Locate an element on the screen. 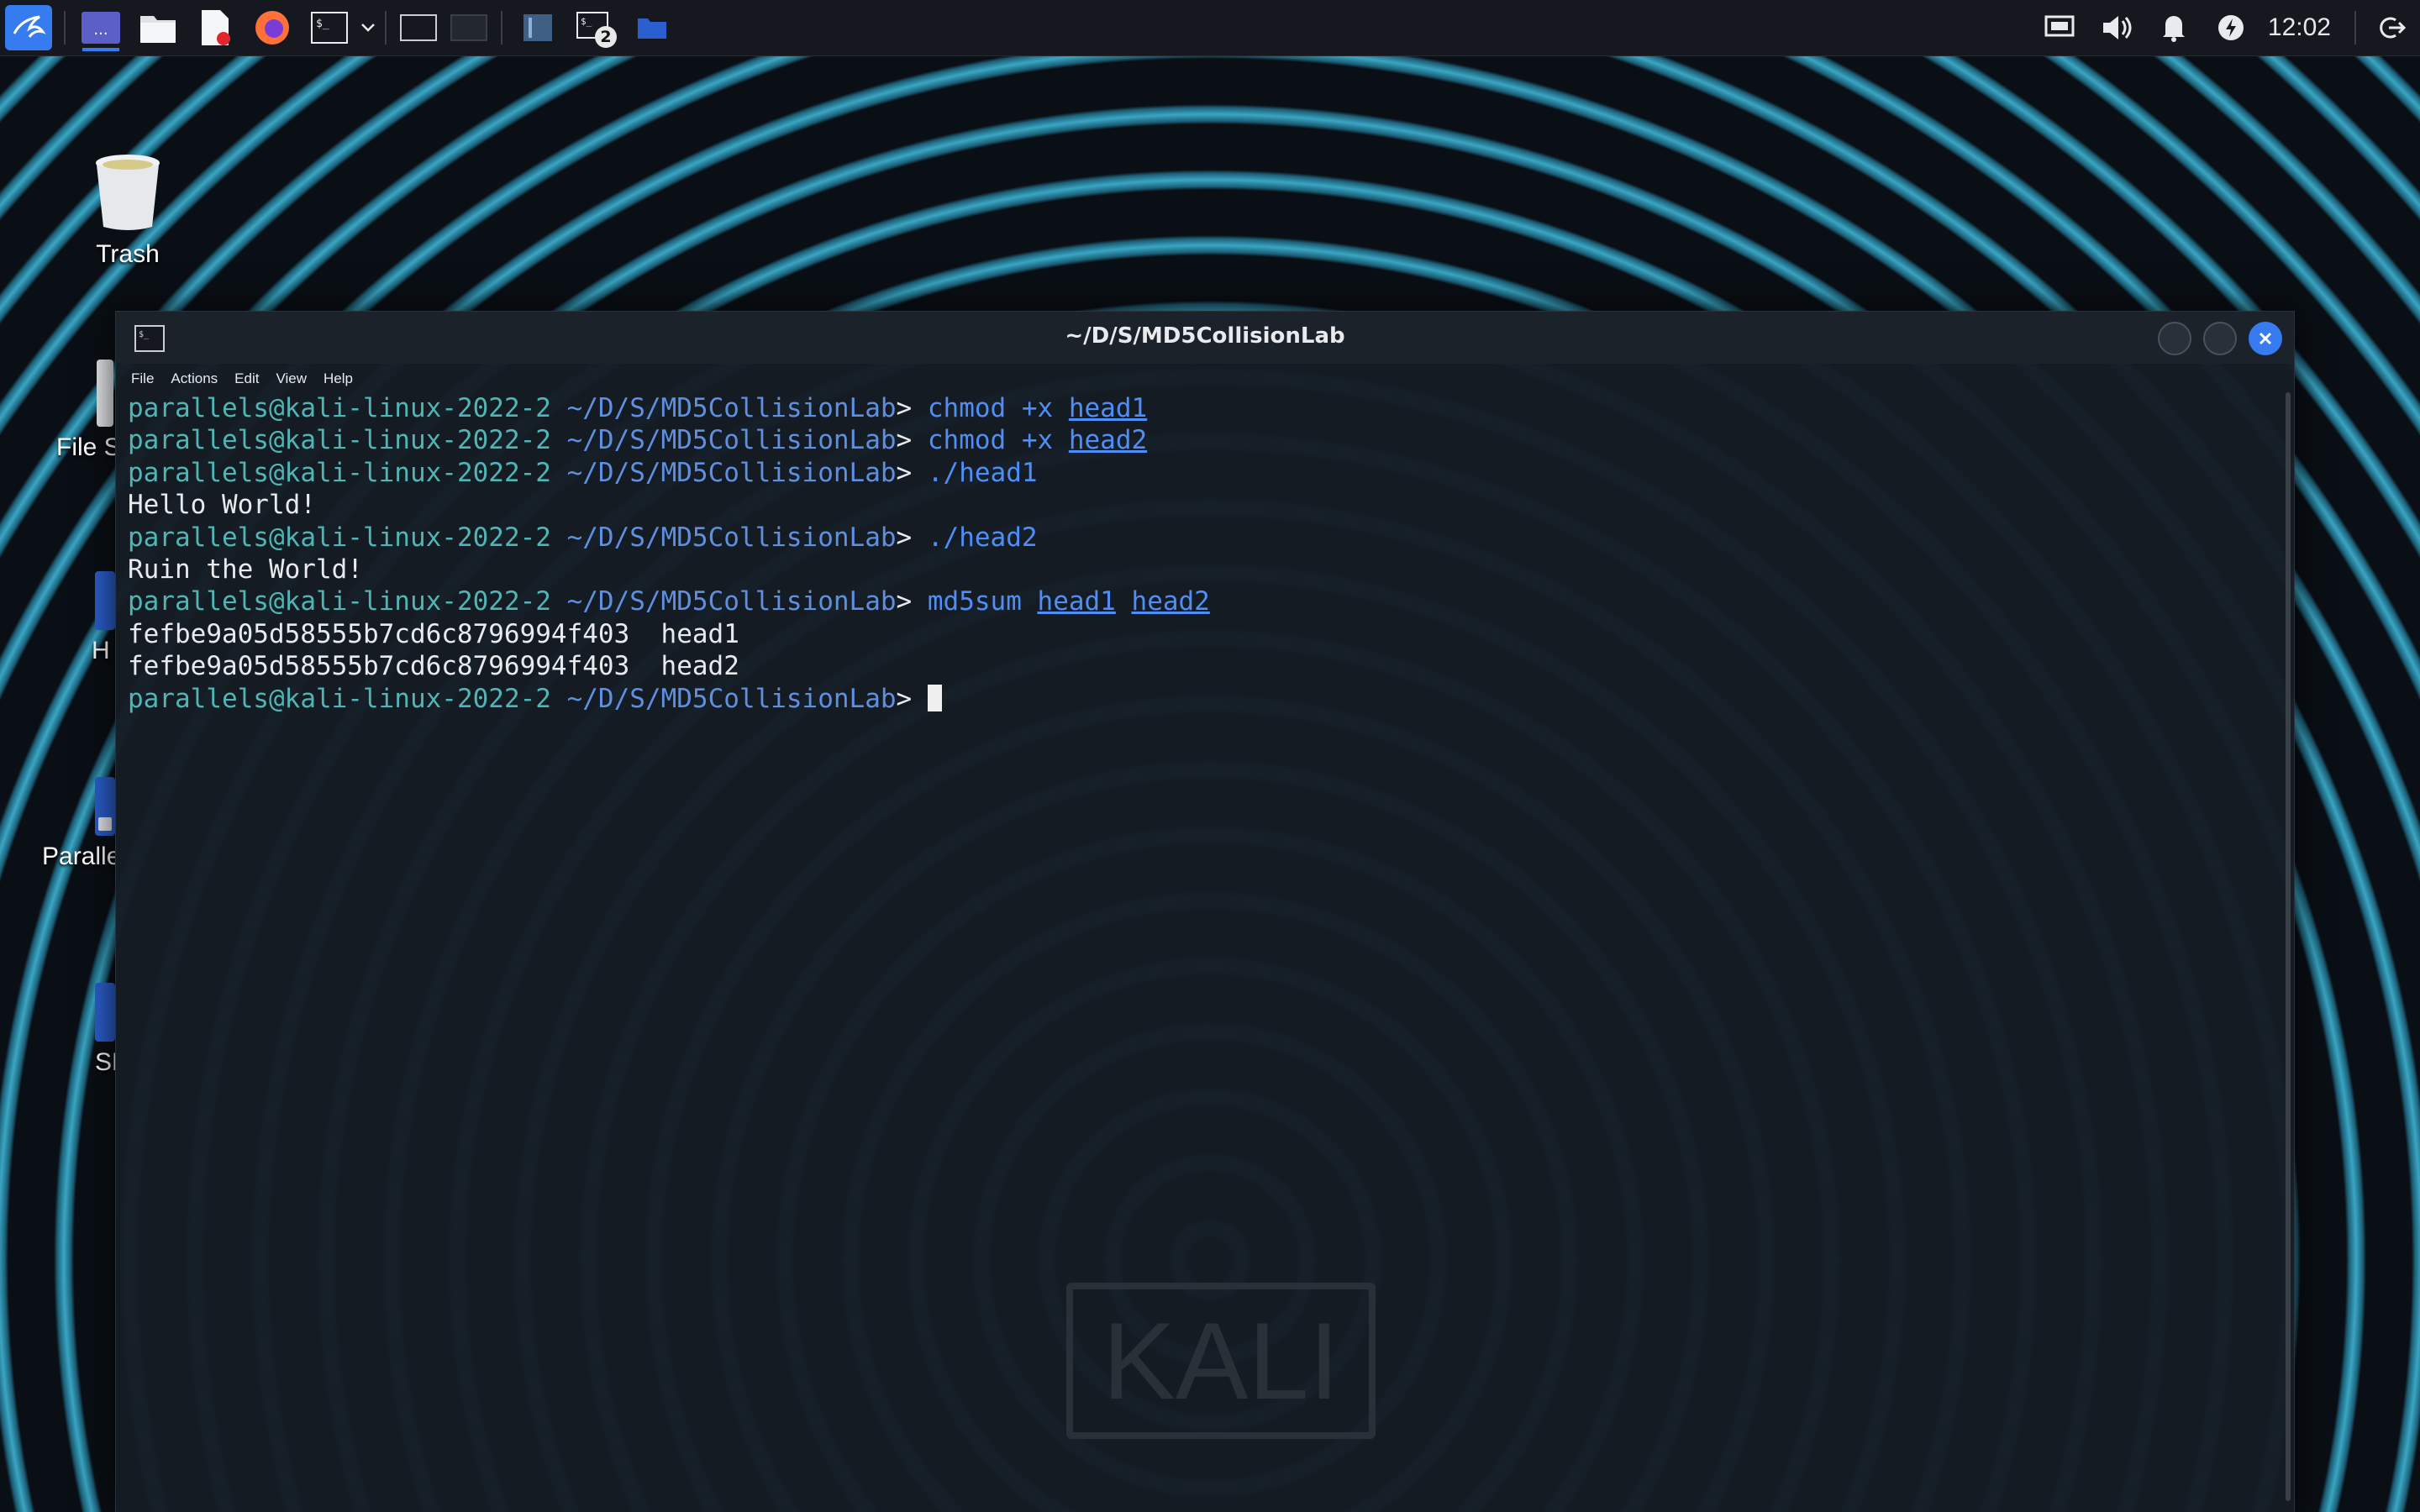 Image resolution: width=2420 pixels, height=1512 pixels. file-manager-launcher is located at coordinates (158, 27).